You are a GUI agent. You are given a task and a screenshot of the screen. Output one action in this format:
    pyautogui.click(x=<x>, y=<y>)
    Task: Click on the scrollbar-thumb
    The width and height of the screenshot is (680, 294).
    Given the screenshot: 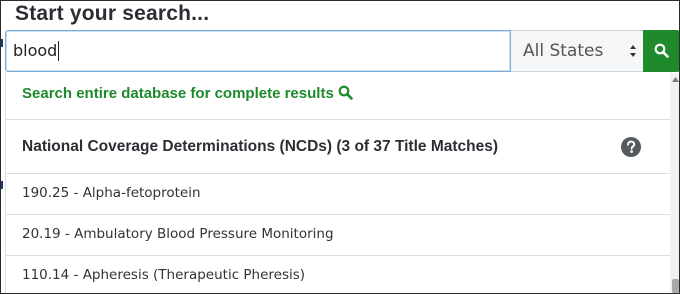 What is the action you would take?
    pyautogui.click(x=675, y=286)
    